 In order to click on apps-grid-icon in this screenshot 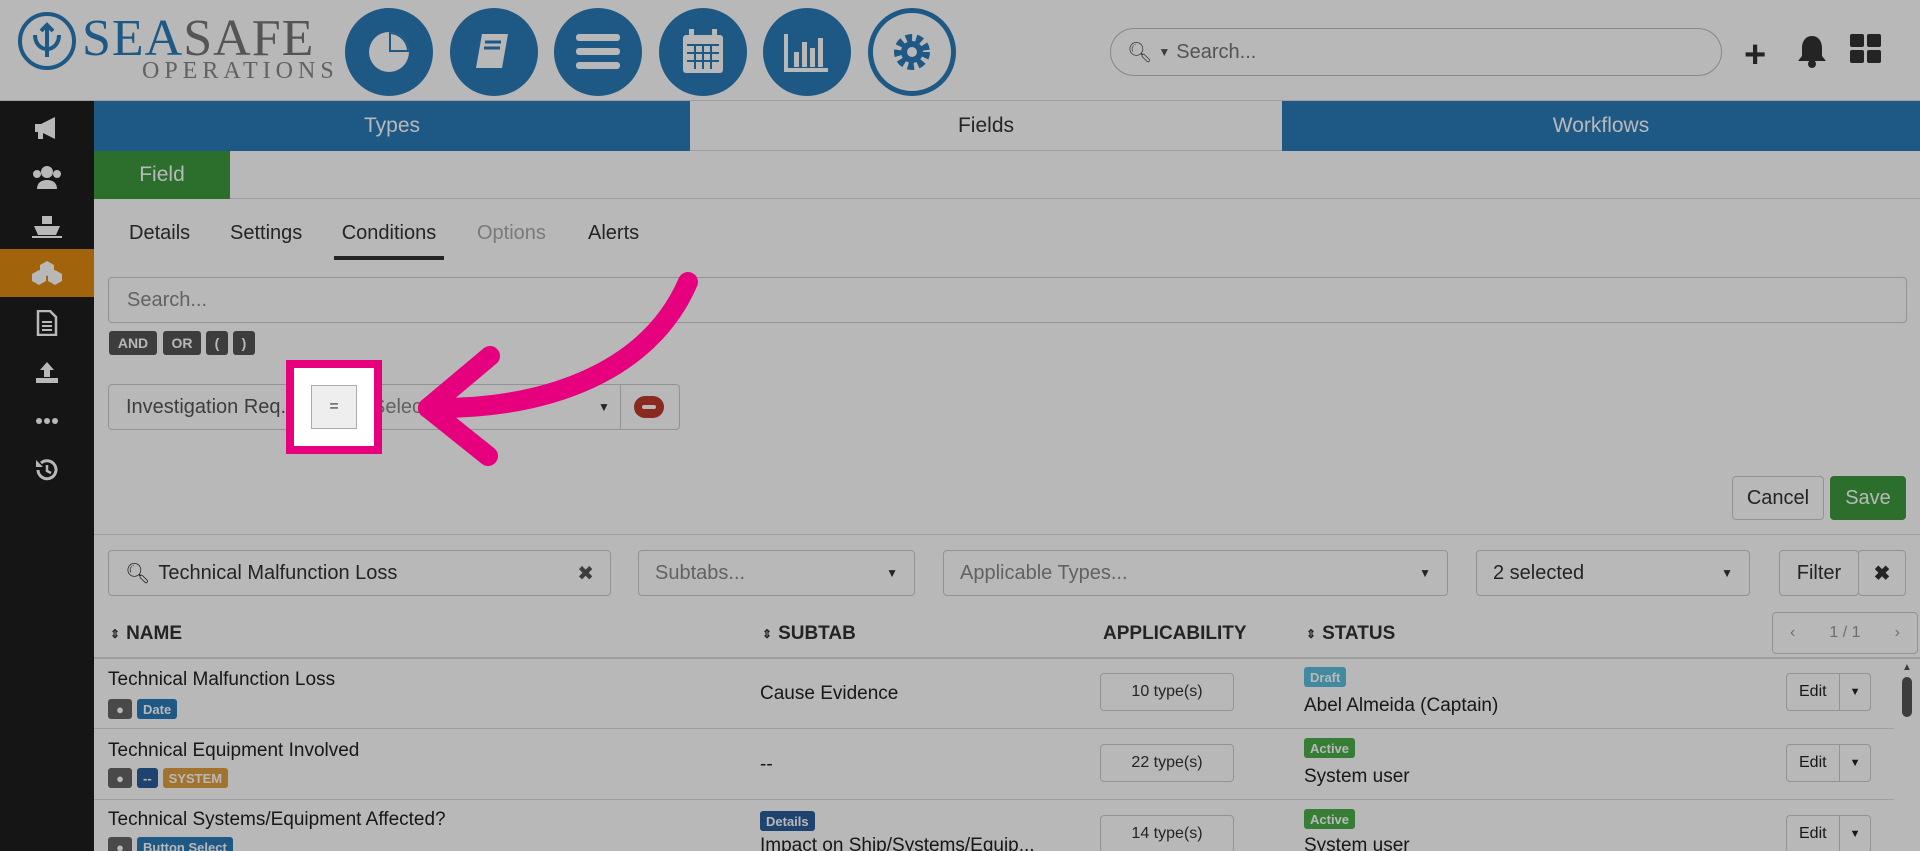, I will do `click(1866, 51)`.